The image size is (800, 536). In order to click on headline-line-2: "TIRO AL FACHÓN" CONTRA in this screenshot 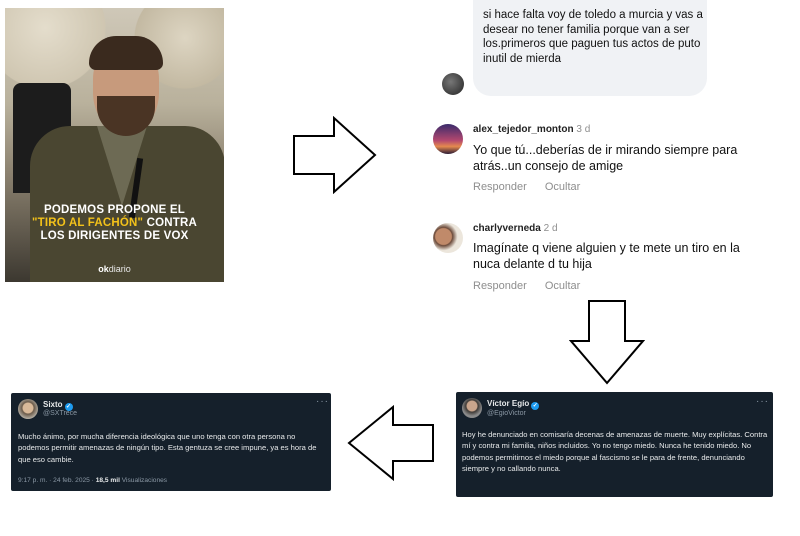, I will do `click(114, 223)`.